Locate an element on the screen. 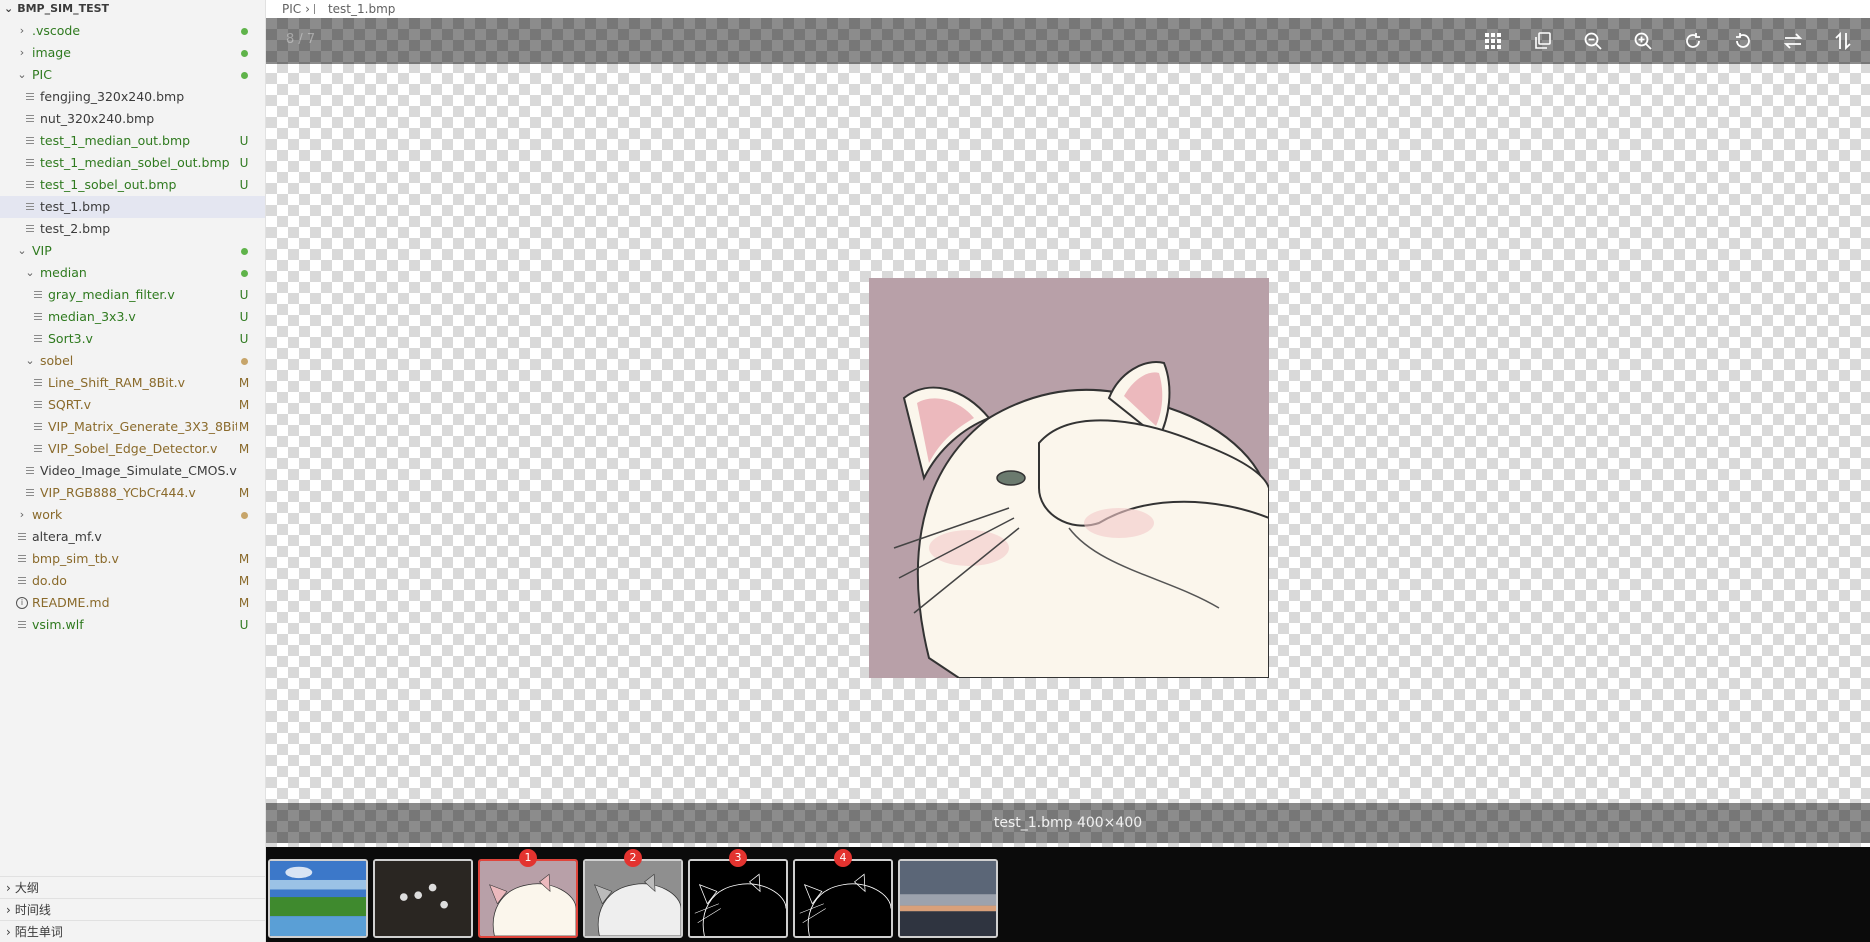 This screenshot has width=1870, height=942. tree-item-test-2-bmp: test_2.bmp is located at coordinates (132, 229).